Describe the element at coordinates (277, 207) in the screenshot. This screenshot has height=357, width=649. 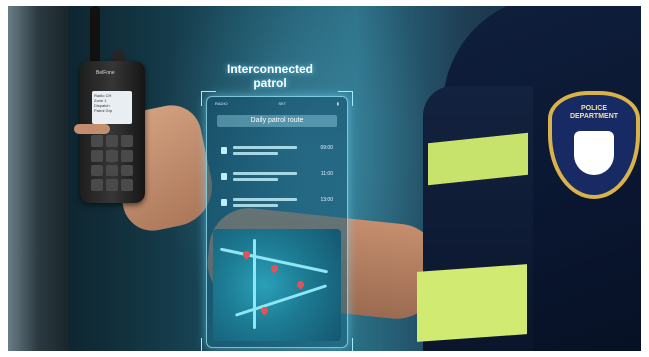
I see `patrol-entry: 13:00` at that location.